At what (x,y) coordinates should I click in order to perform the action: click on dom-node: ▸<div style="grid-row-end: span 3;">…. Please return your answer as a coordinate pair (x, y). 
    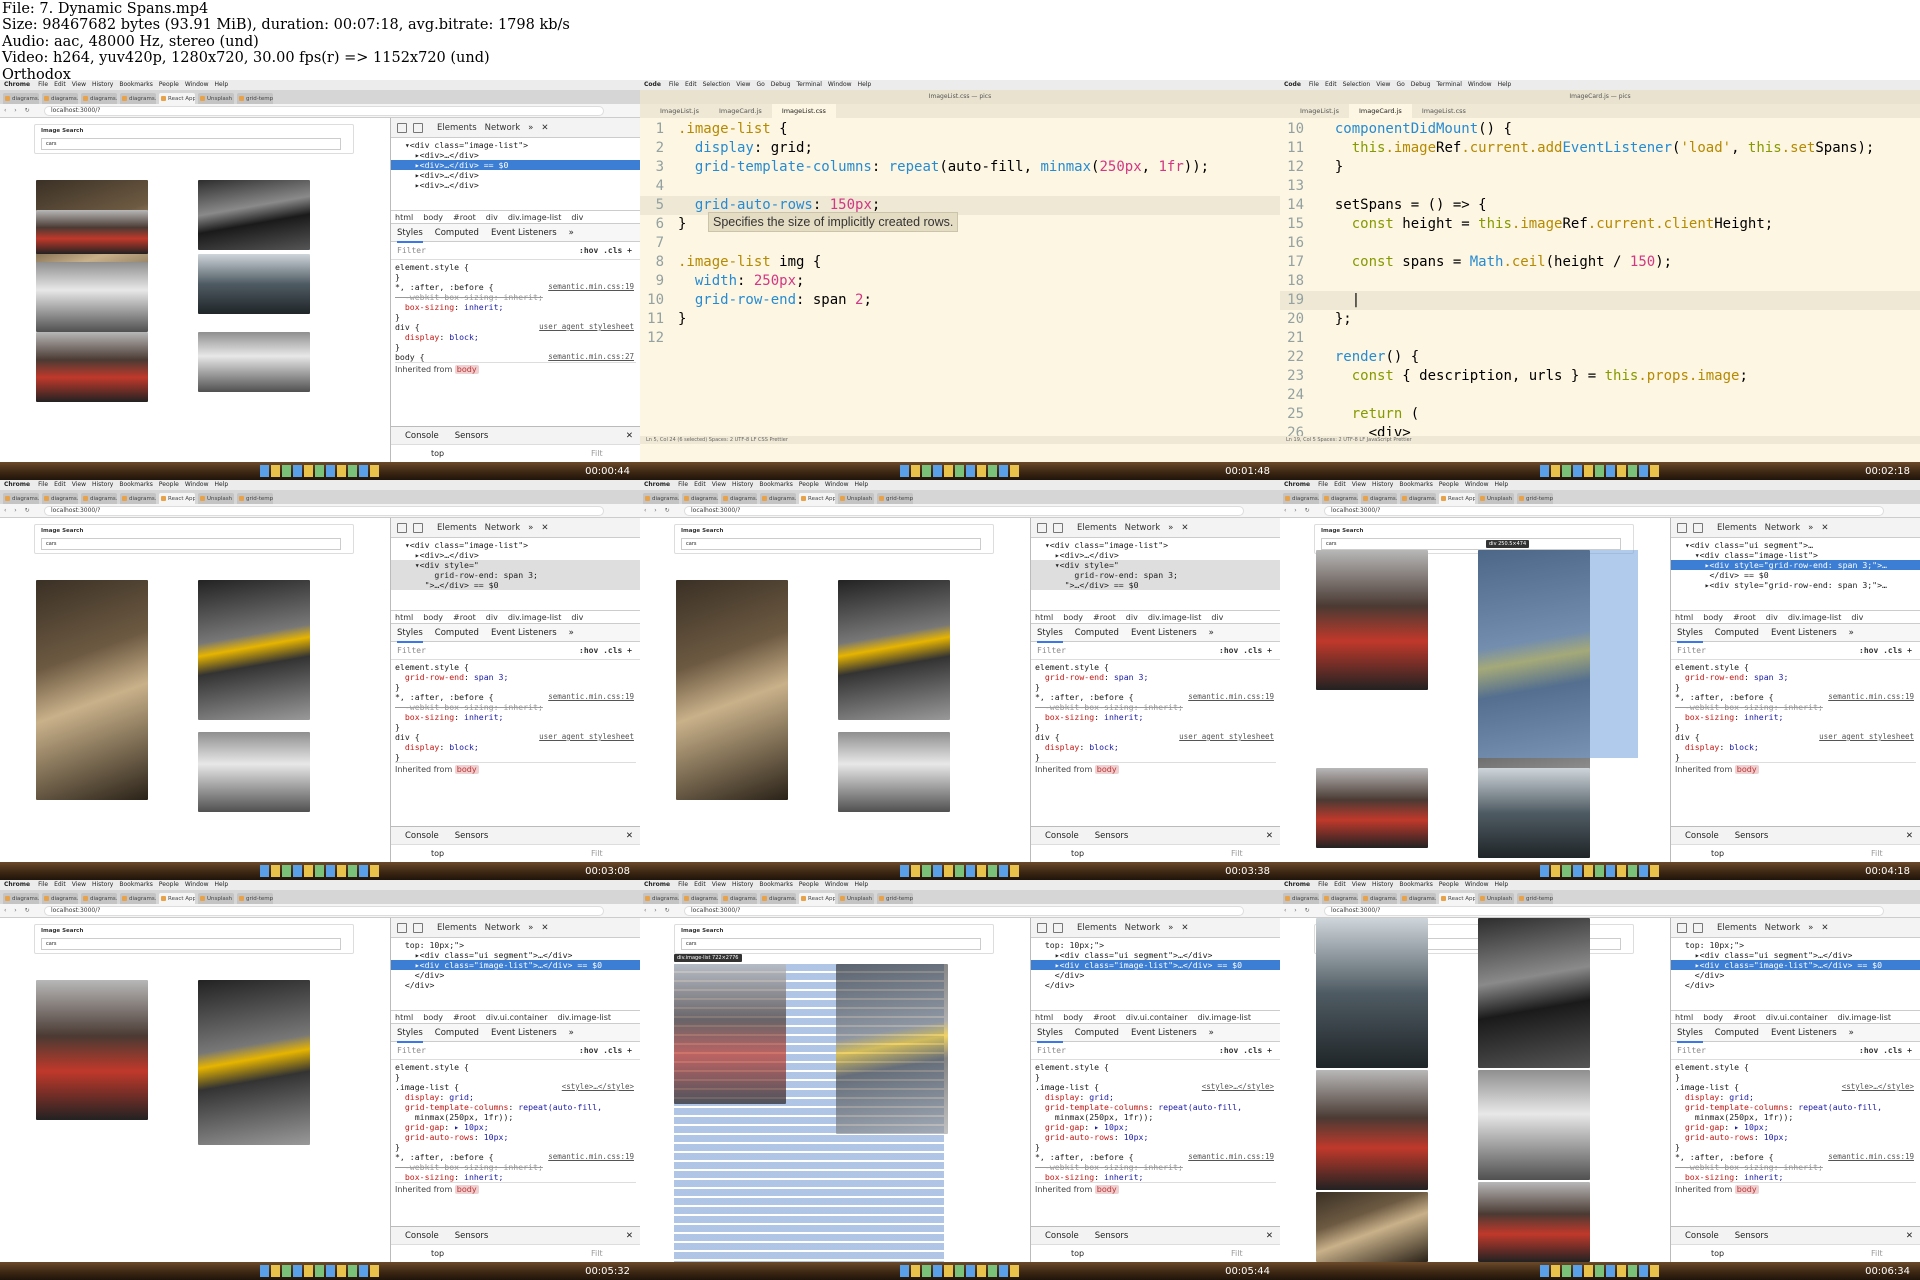
    Looking at the image, I should click on (1795, 565).